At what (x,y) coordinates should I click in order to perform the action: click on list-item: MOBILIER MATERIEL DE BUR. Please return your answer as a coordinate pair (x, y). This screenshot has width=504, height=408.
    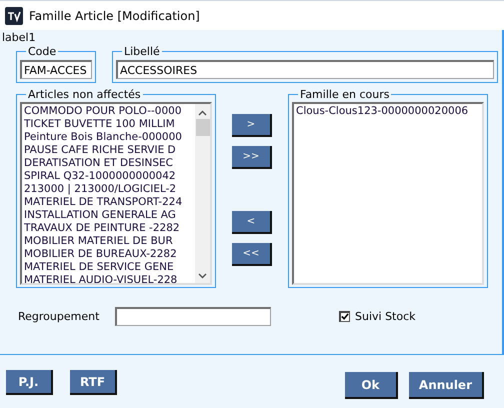
    Looking at the image, I should click on (108, 241).